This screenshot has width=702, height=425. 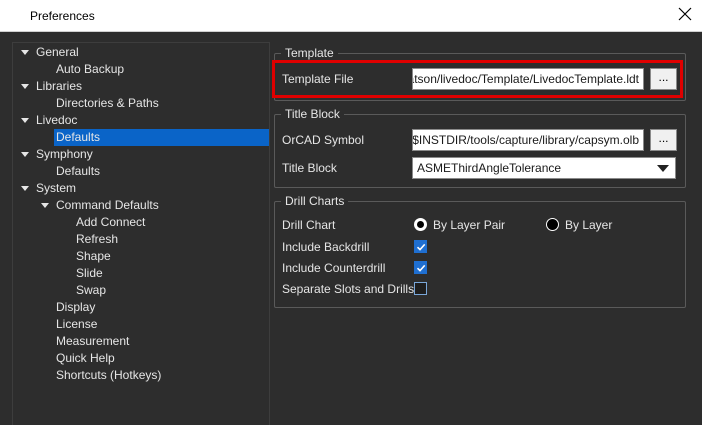 What do you see at coordinates (141, 256) in the screenshot?
I see `tree-item-shape: Shape` at bounding box center [141, 256].